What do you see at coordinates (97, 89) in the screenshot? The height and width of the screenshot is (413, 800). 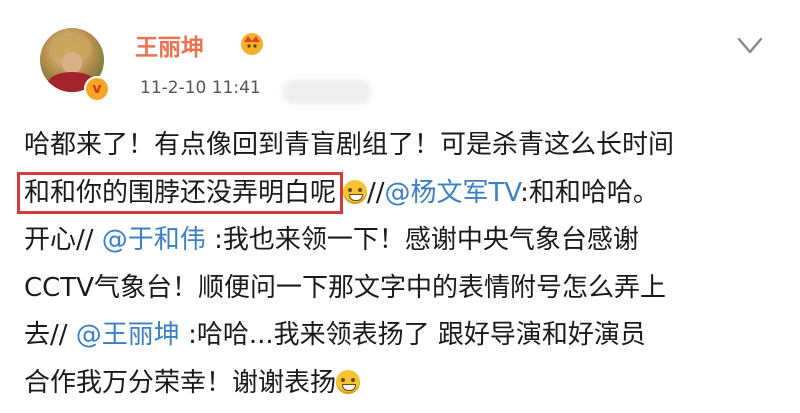 I see `verified-badge-icon: v` at bounding box center [97, 89].